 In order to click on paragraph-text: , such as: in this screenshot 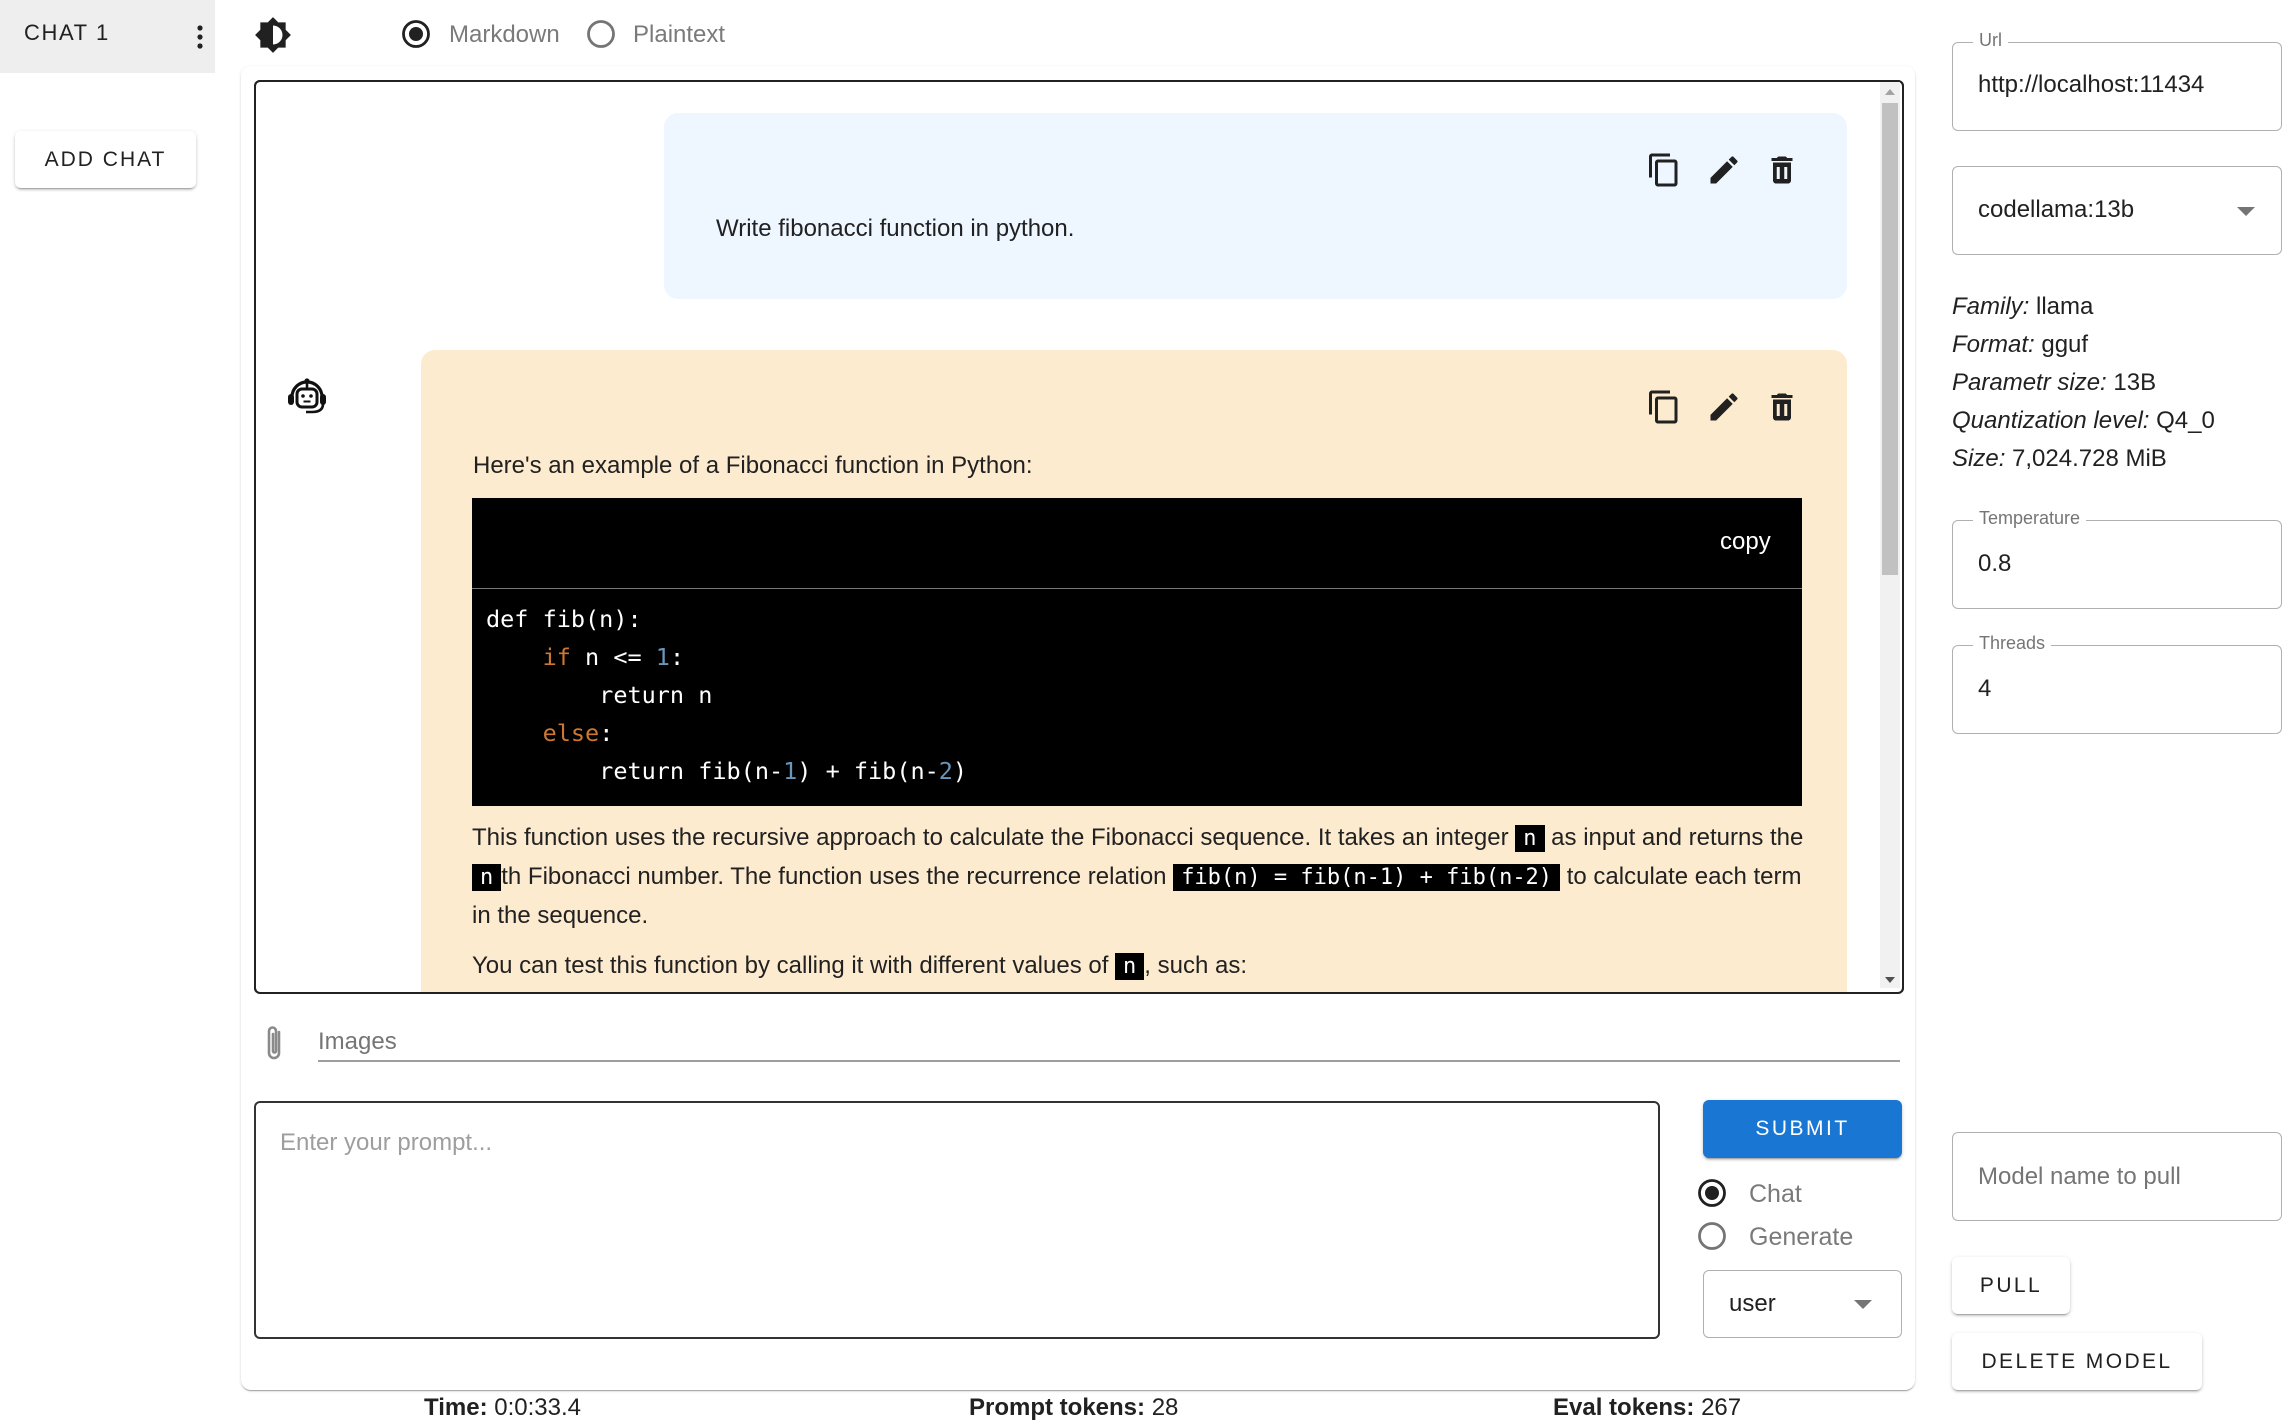, I will do `click(1196, 965)`.